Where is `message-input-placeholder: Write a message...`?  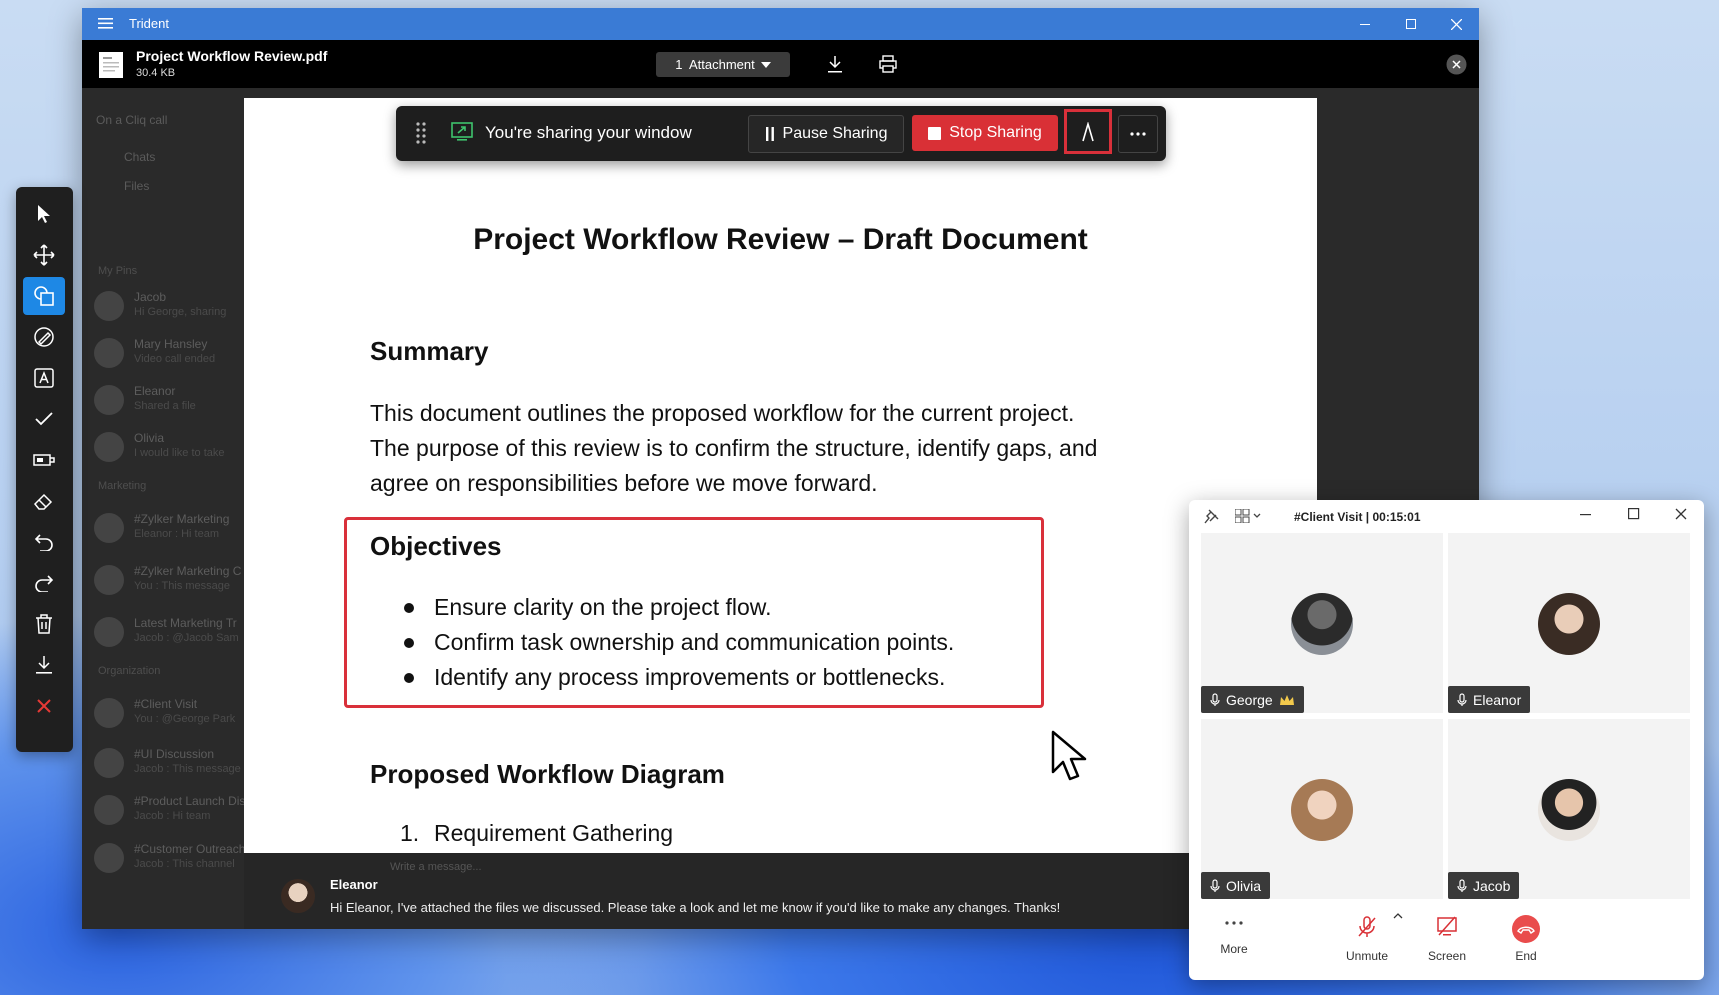
message-input-placeholder: Write a message... is located at coordinates (436, 867).